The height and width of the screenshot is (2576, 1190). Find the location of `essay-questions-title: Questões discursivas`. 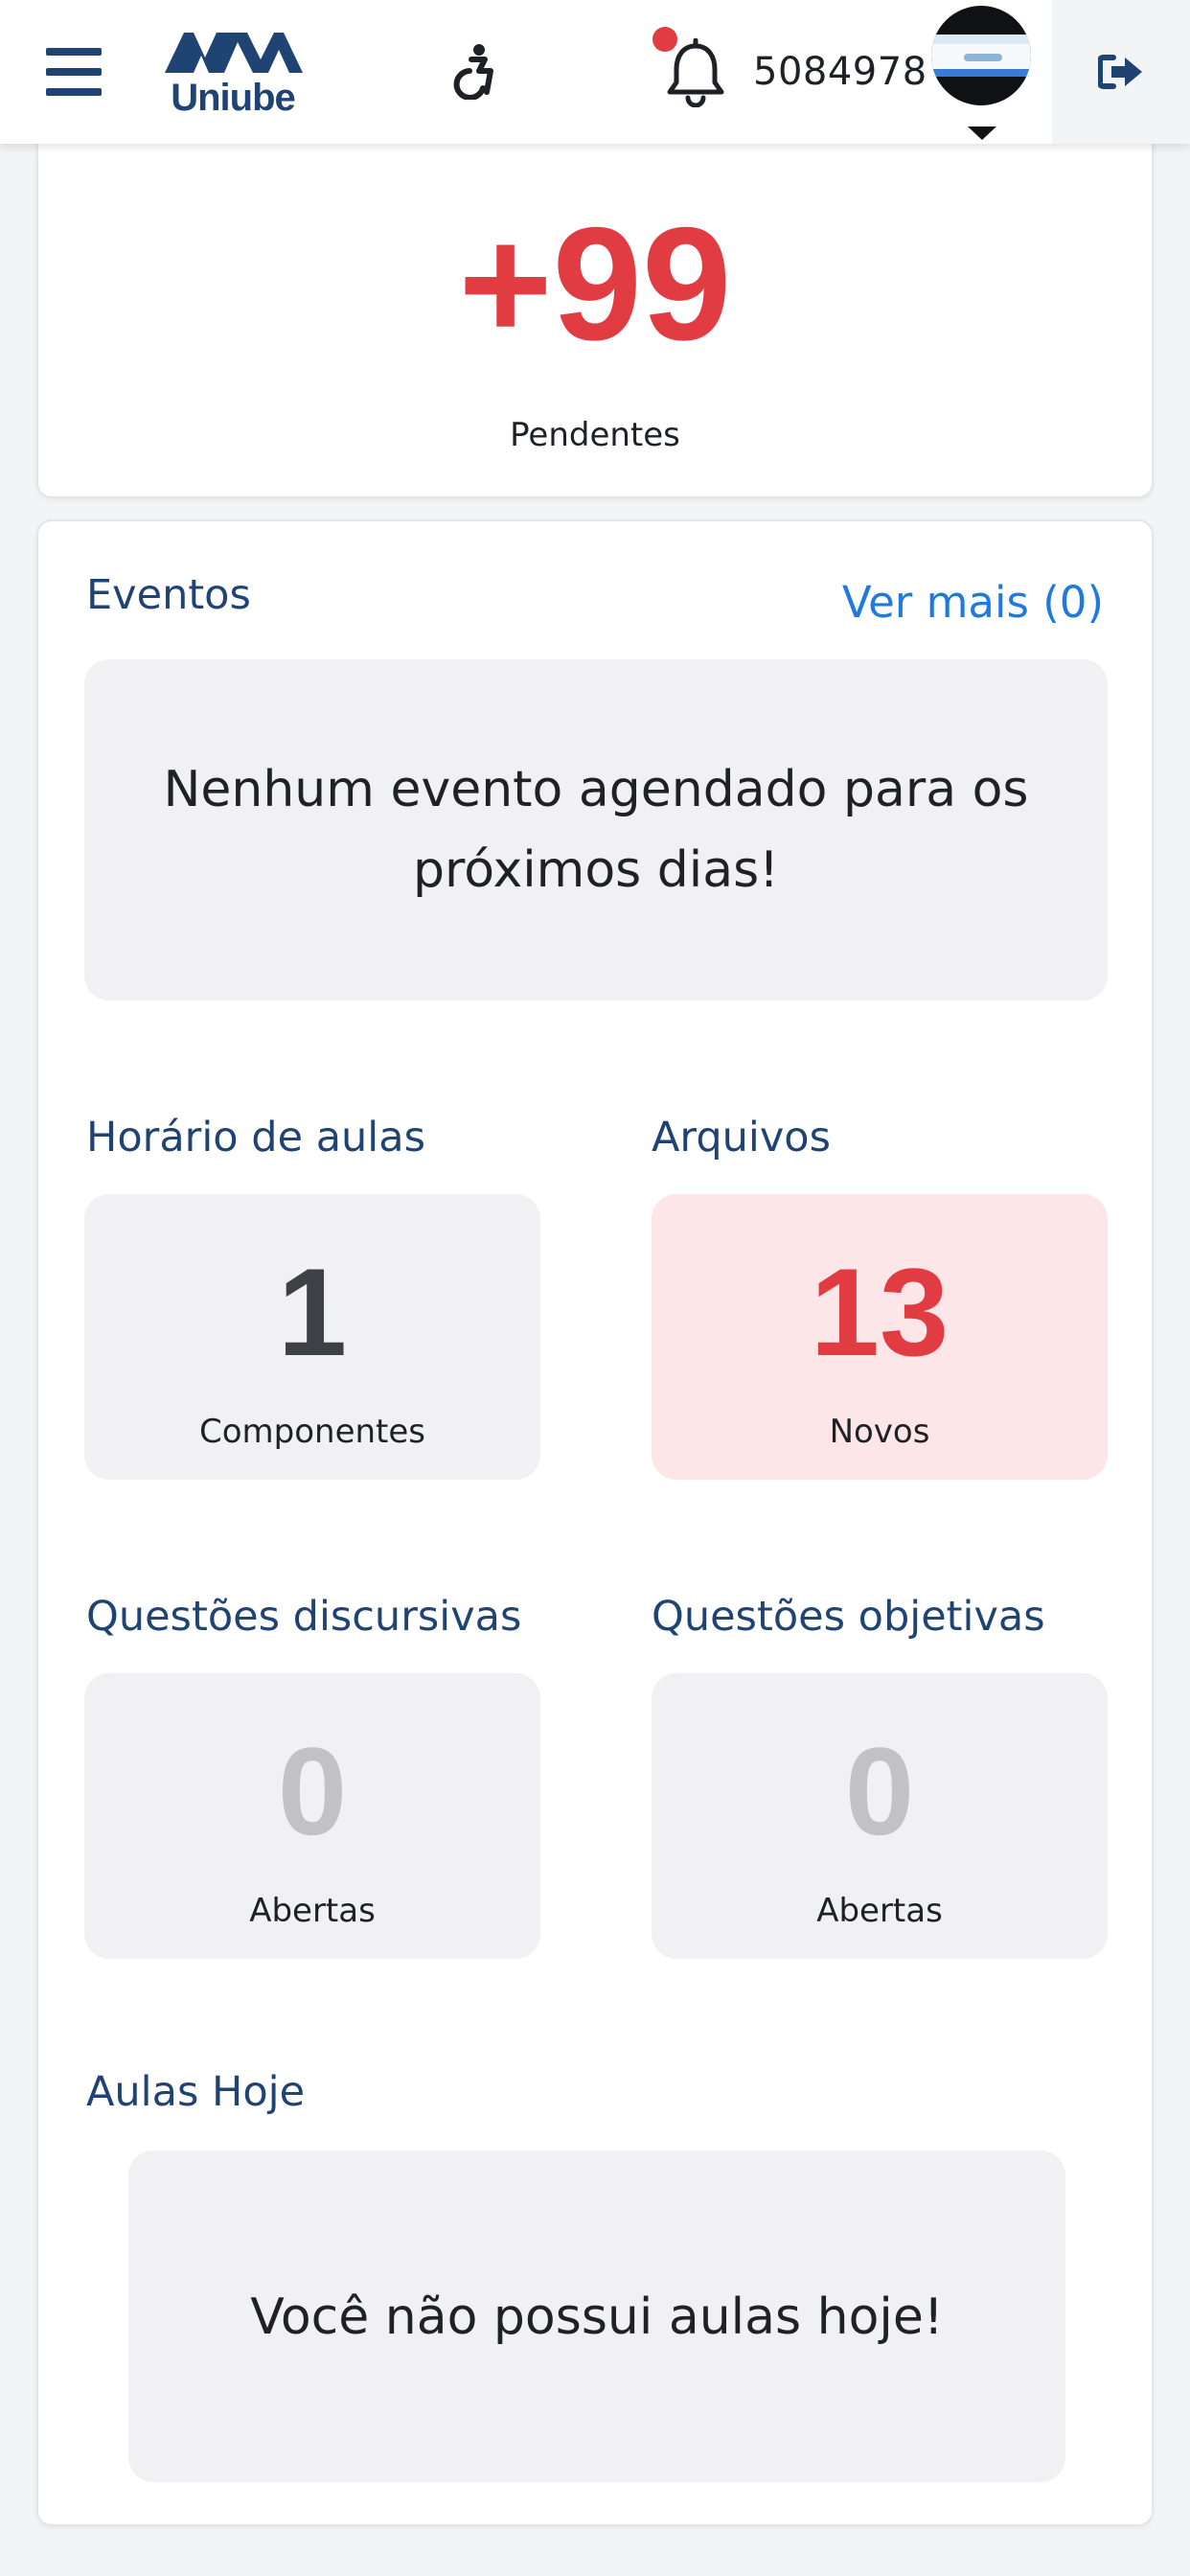

essay-questions-title: Questões discursivas is located at coordinates (304, 1617).